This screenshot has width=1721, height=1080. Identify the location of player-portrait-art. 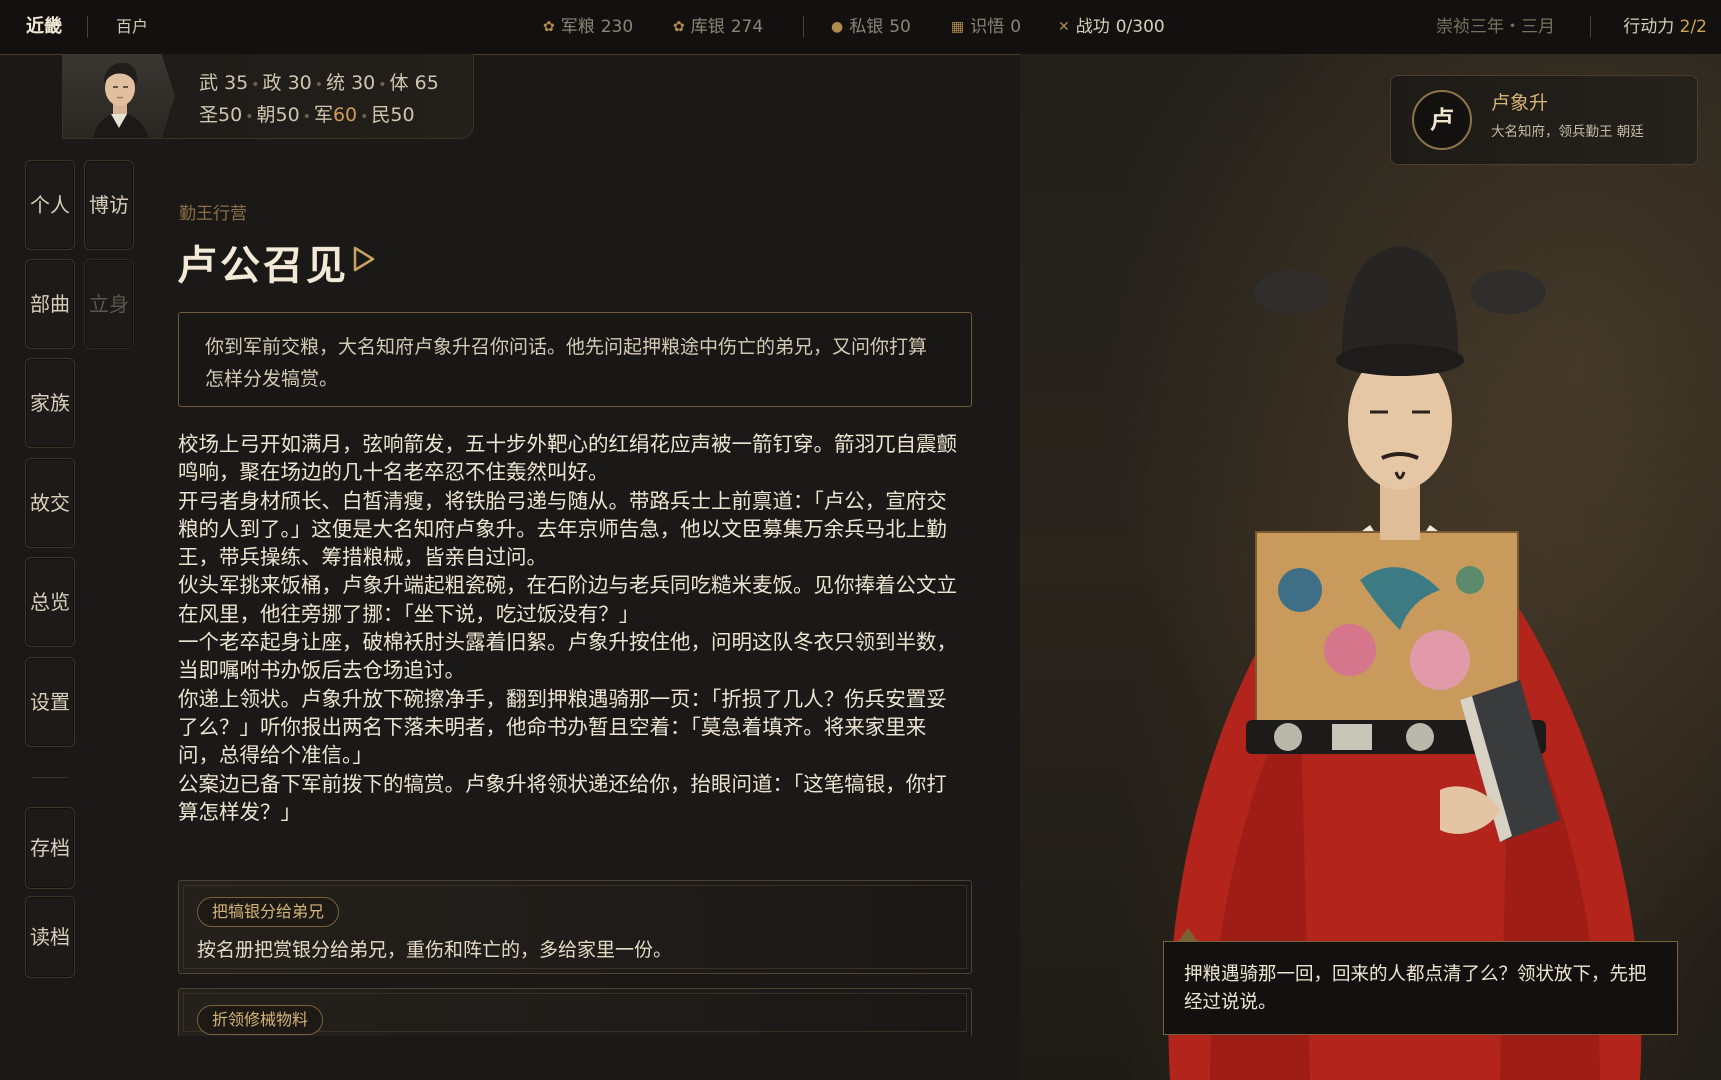
(121, 100).